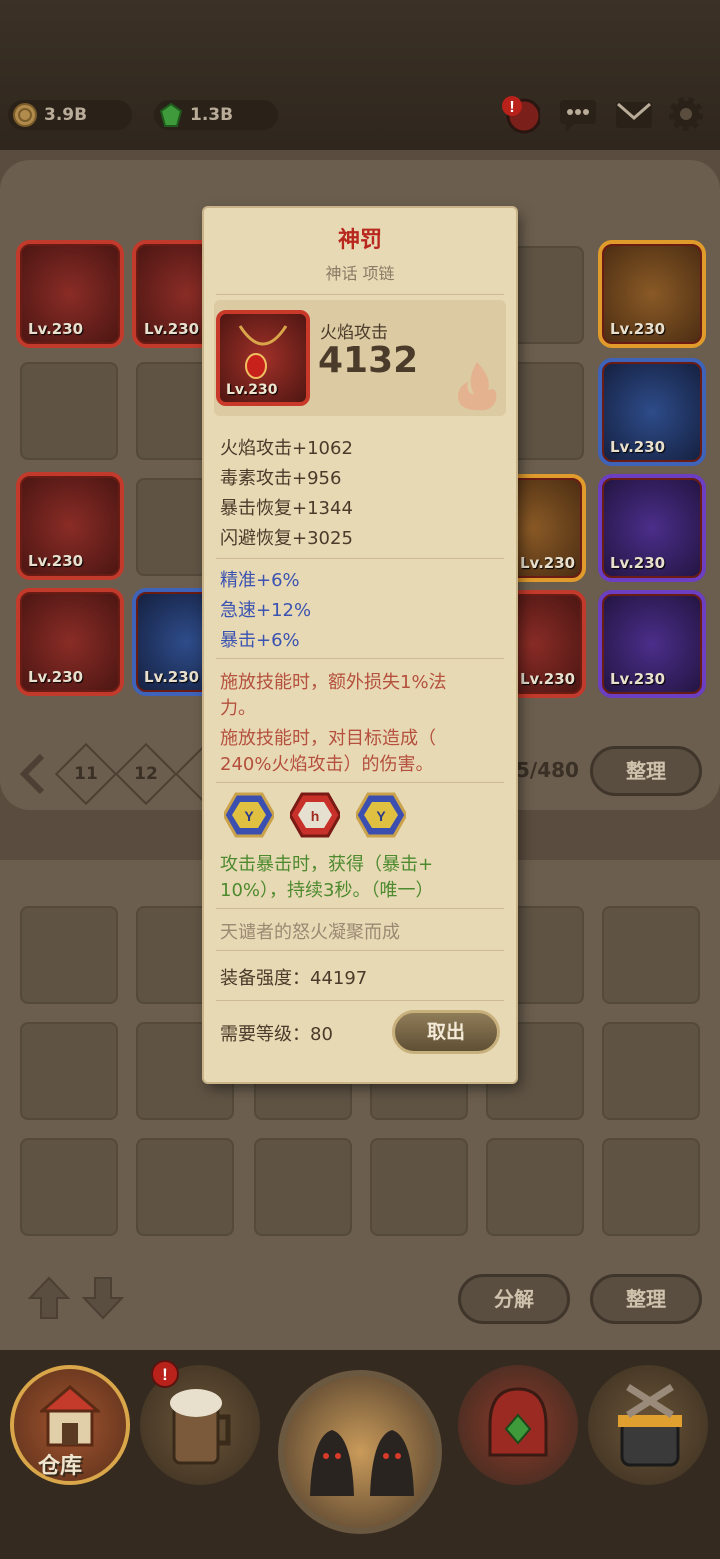  What do you see at coordinates (33, 774) in the screenshot?
I see `prev-page-arrow-icon` at bounding box center [33, 774].